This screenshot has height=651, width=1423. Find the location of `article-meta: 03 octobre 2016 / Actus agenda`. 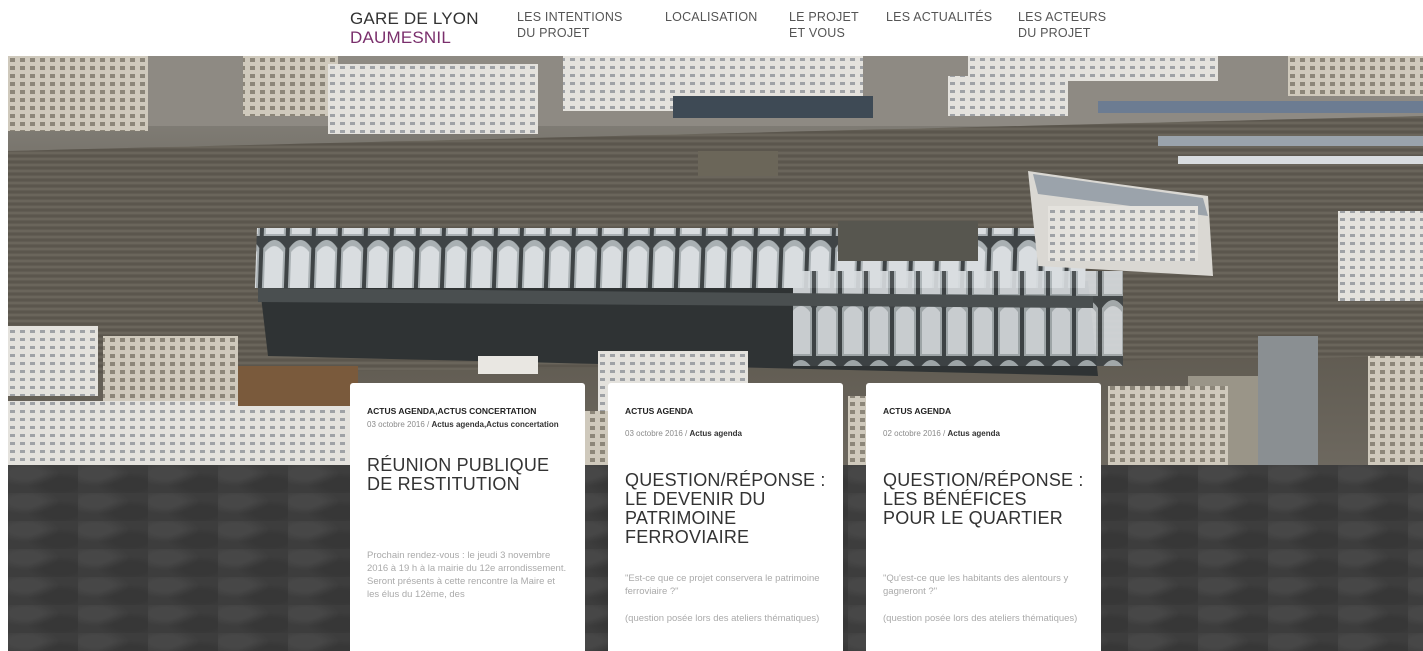

article-meta: 03 octobre 2016 / Actus agenda is located at coordinates (725, 434).